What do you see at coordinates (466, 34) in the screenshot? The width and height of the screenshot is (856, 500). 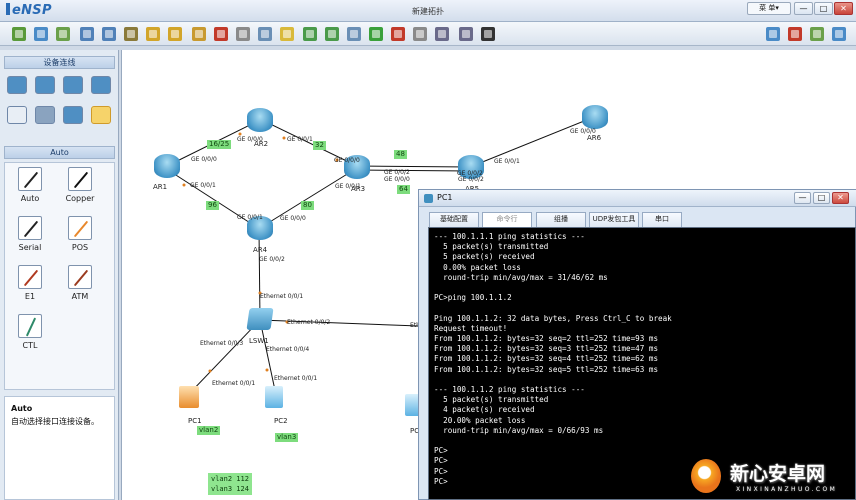 I see `console-icon` at bounding box center [466, 34].